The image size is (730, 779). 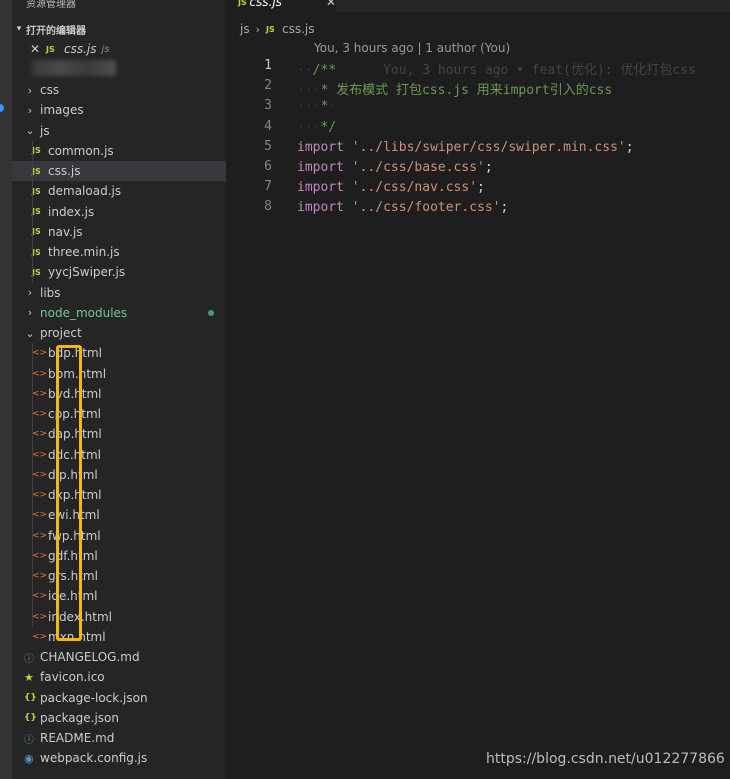 What do you see at coordinates (119, 657) in the screenshot?
I see `tree-file-item: ⓘ CHANGELOG.md` at bounding box center [119, 657].